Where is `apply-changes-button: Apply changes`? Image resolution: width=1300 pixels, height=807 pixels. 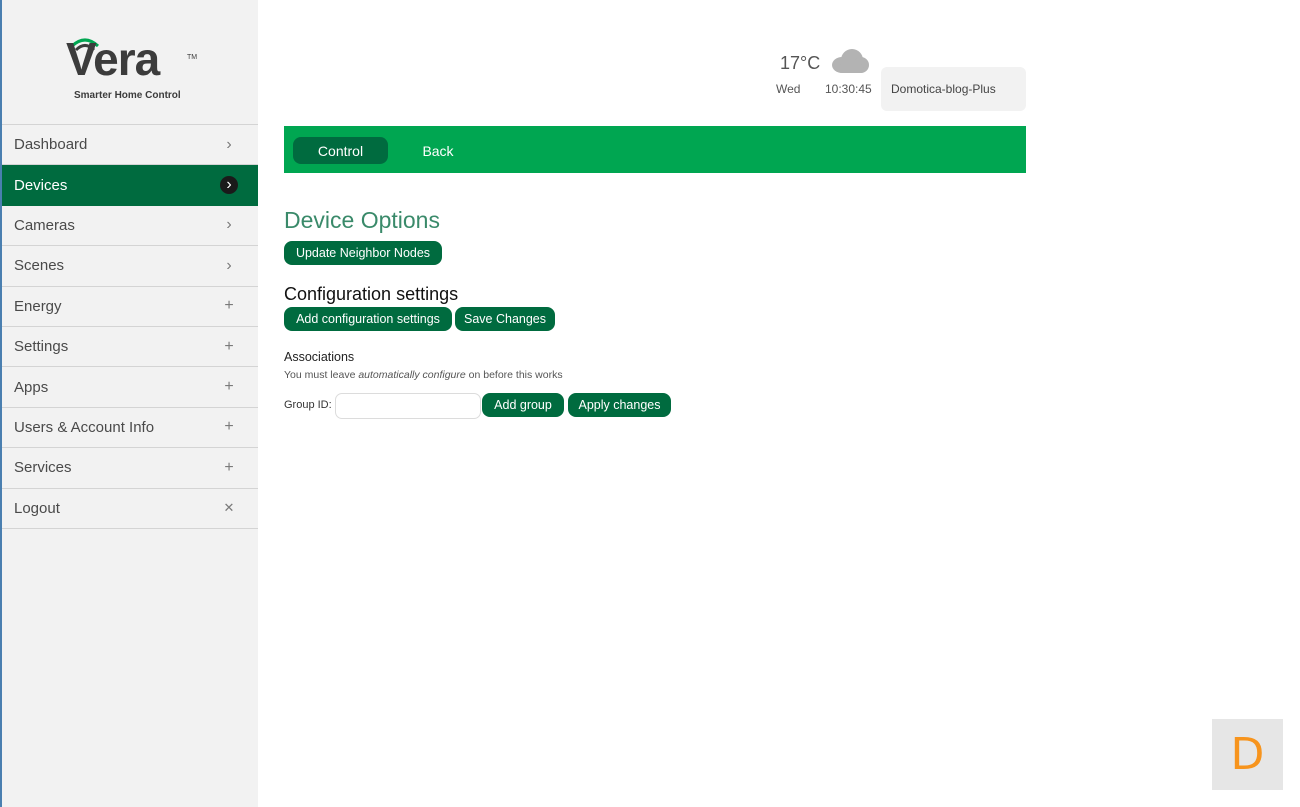
apply-changes-button: Apply changes is located at coordinates (619, 405).